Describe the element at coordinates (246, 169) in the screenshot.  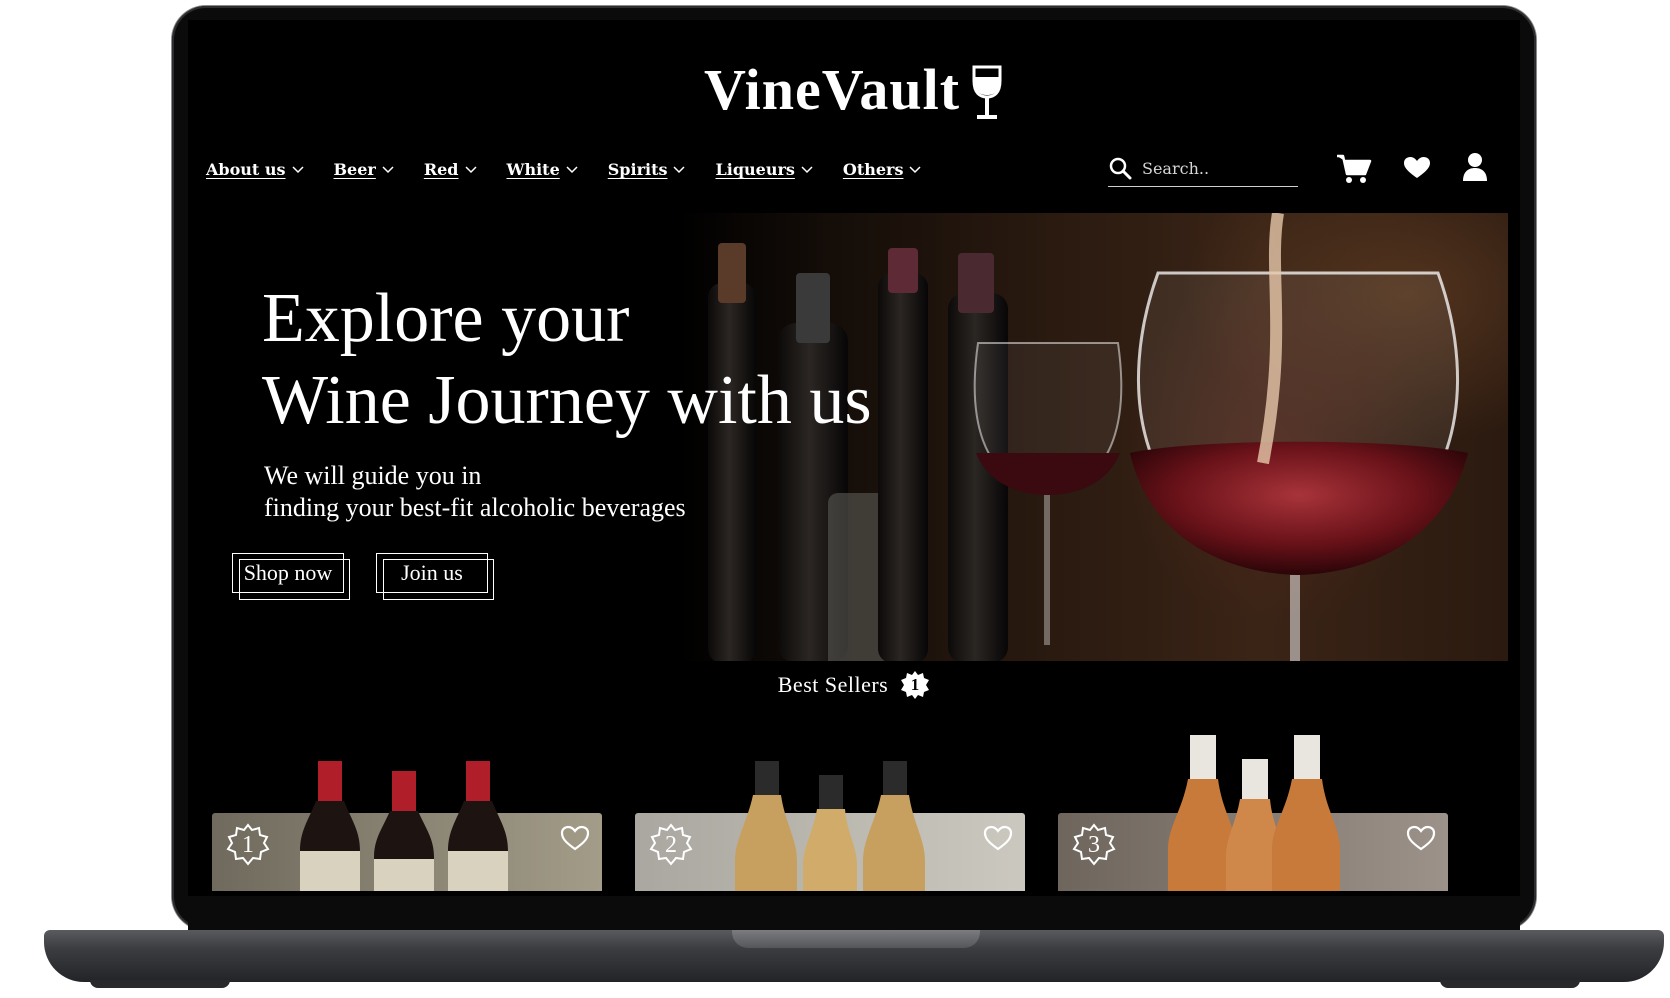
I see `nav-item-label: About us` at that location.